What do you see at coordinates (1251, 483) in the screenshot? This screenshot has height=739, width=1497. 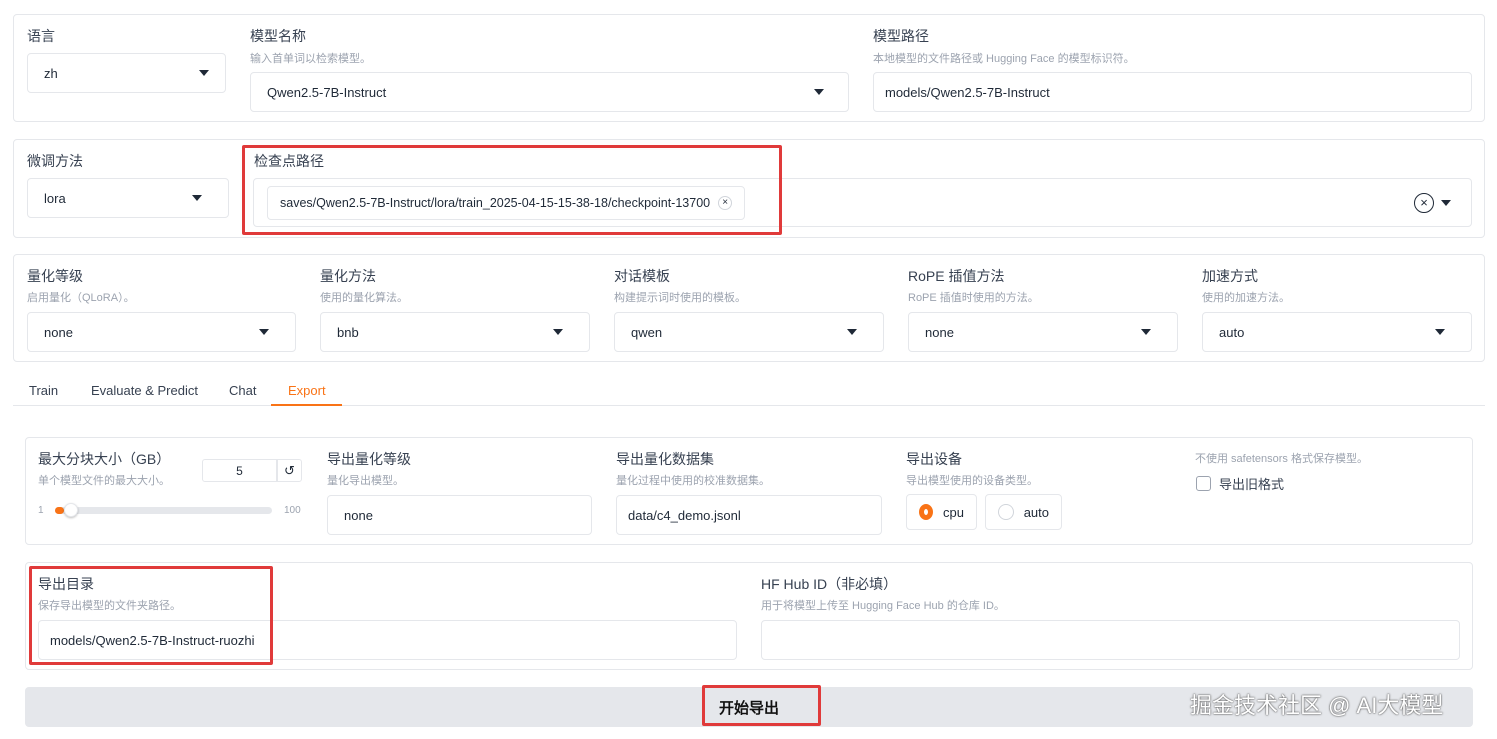 I see `export-legacy-label: 导出旧格式` at bounding box center [1251, 483].